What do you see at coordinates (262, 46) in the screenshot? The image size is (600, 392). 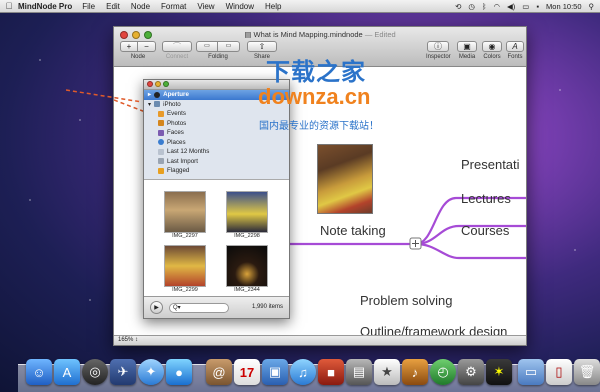 I see `share-button: ⇧` at bounding box center [262, 46].